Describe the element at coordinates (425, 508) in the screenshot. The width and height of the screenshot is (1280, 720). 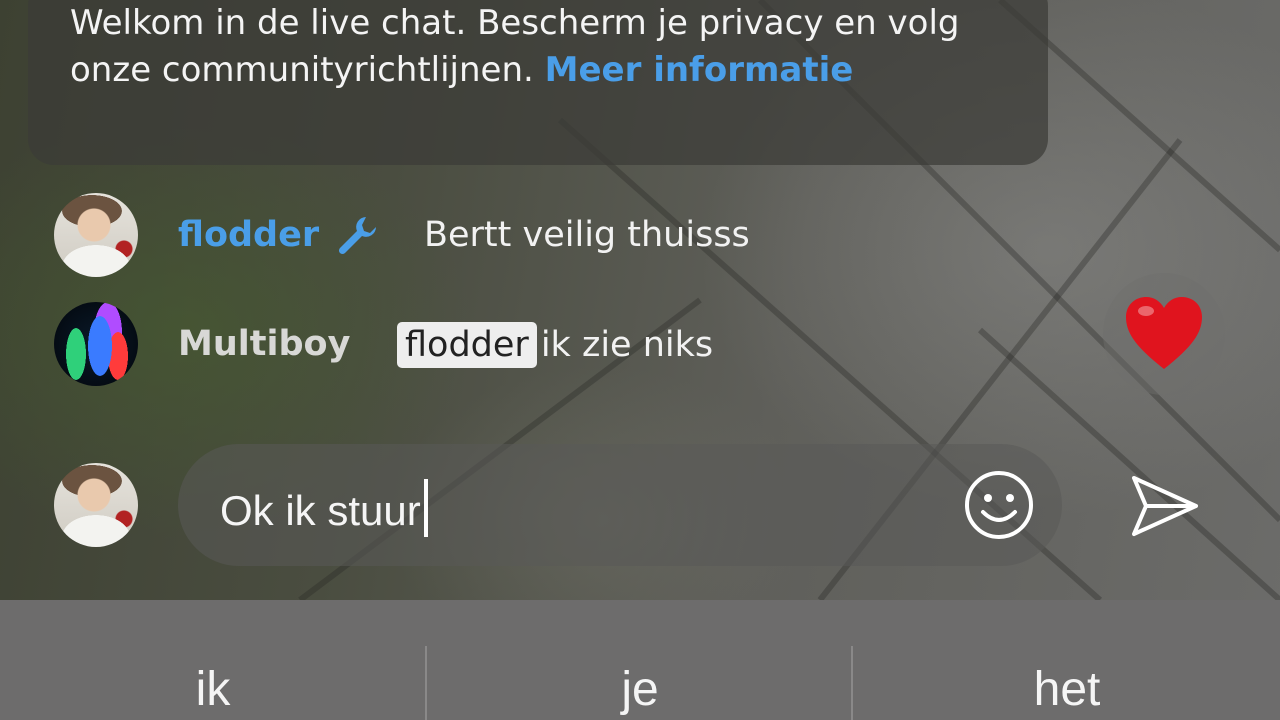
I see `text-caret` at that location.